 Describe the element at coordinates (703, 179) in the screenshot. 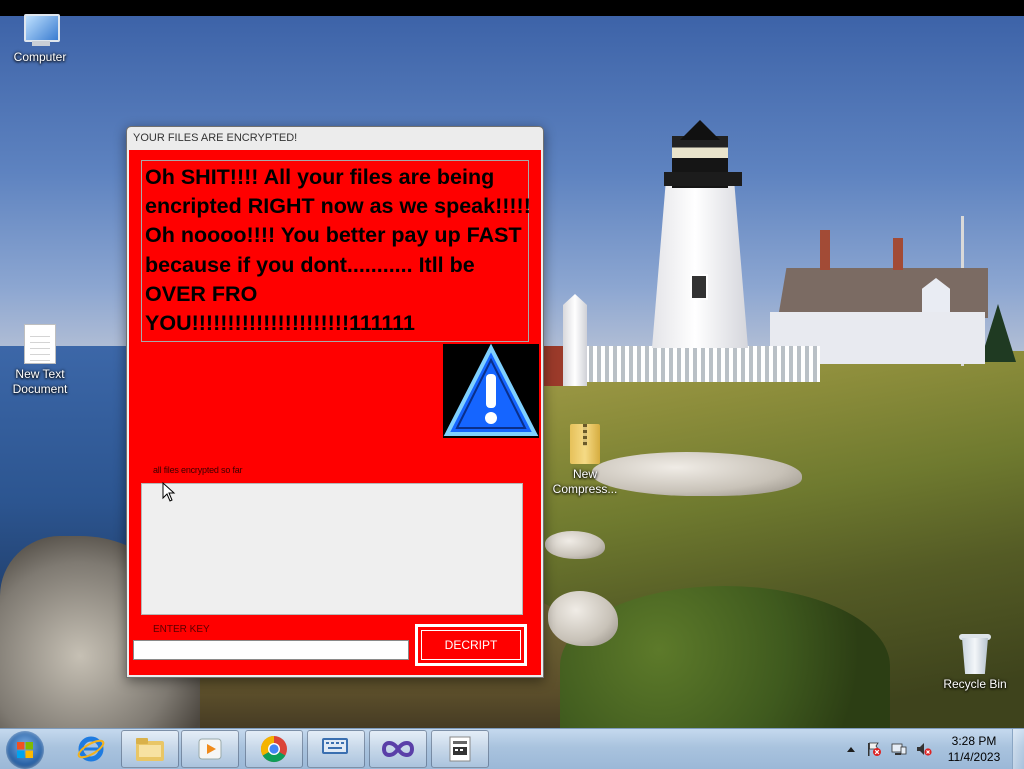

I see `wallpaper-lighthouse-gallery` at that location.